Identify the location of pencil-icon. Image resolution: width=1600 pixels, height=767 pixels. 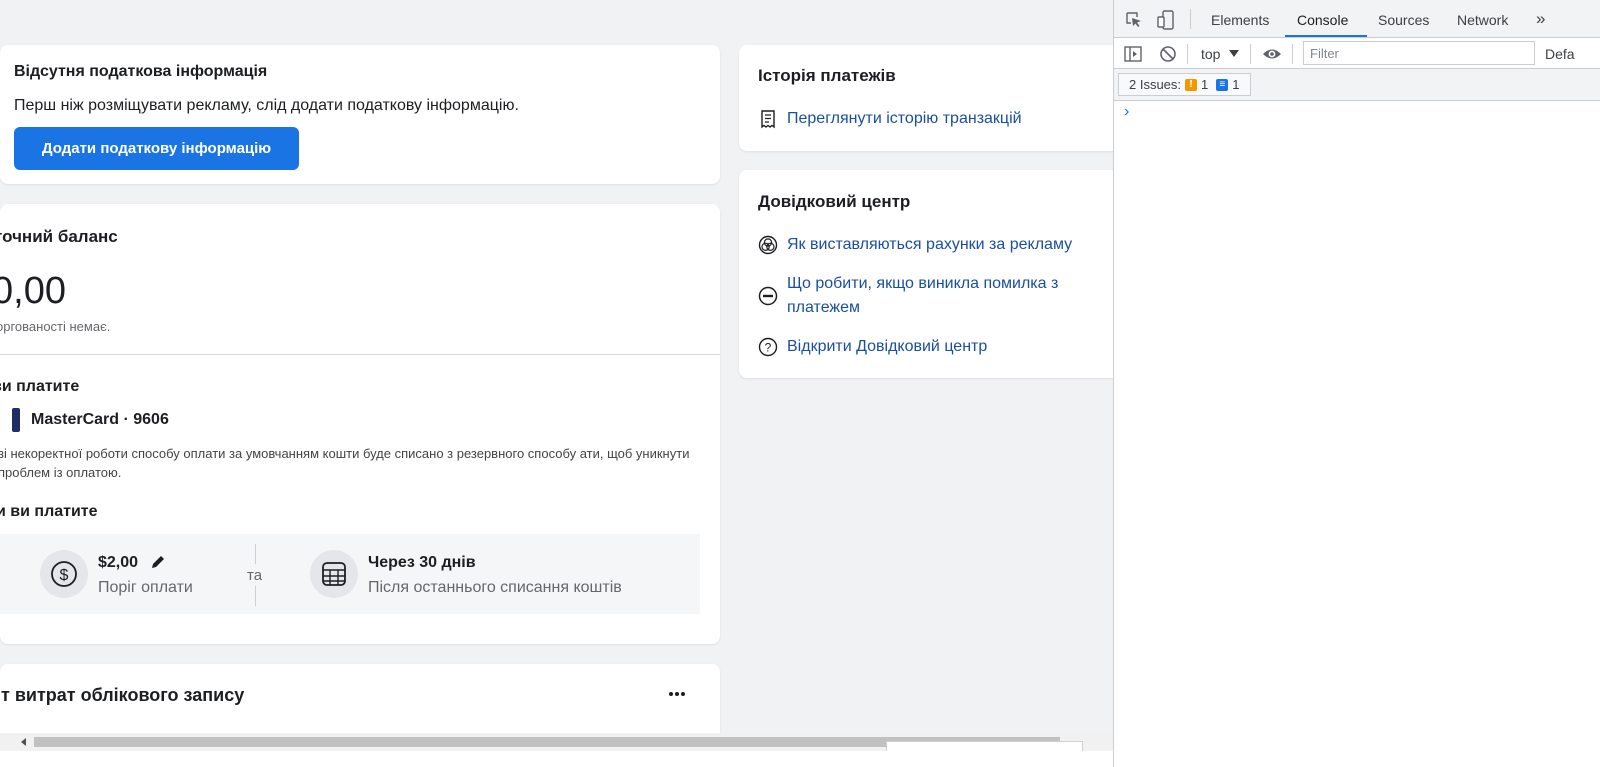
(158, 562).